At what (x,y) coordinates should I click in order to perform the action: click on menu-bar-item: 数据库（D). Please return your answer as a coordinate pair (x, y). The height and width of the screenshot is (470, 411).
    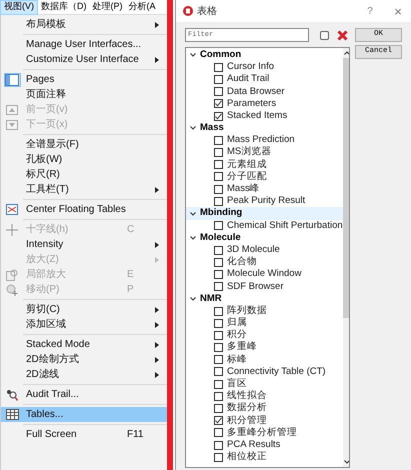
    Looking at the image, I should click on (64, 7).